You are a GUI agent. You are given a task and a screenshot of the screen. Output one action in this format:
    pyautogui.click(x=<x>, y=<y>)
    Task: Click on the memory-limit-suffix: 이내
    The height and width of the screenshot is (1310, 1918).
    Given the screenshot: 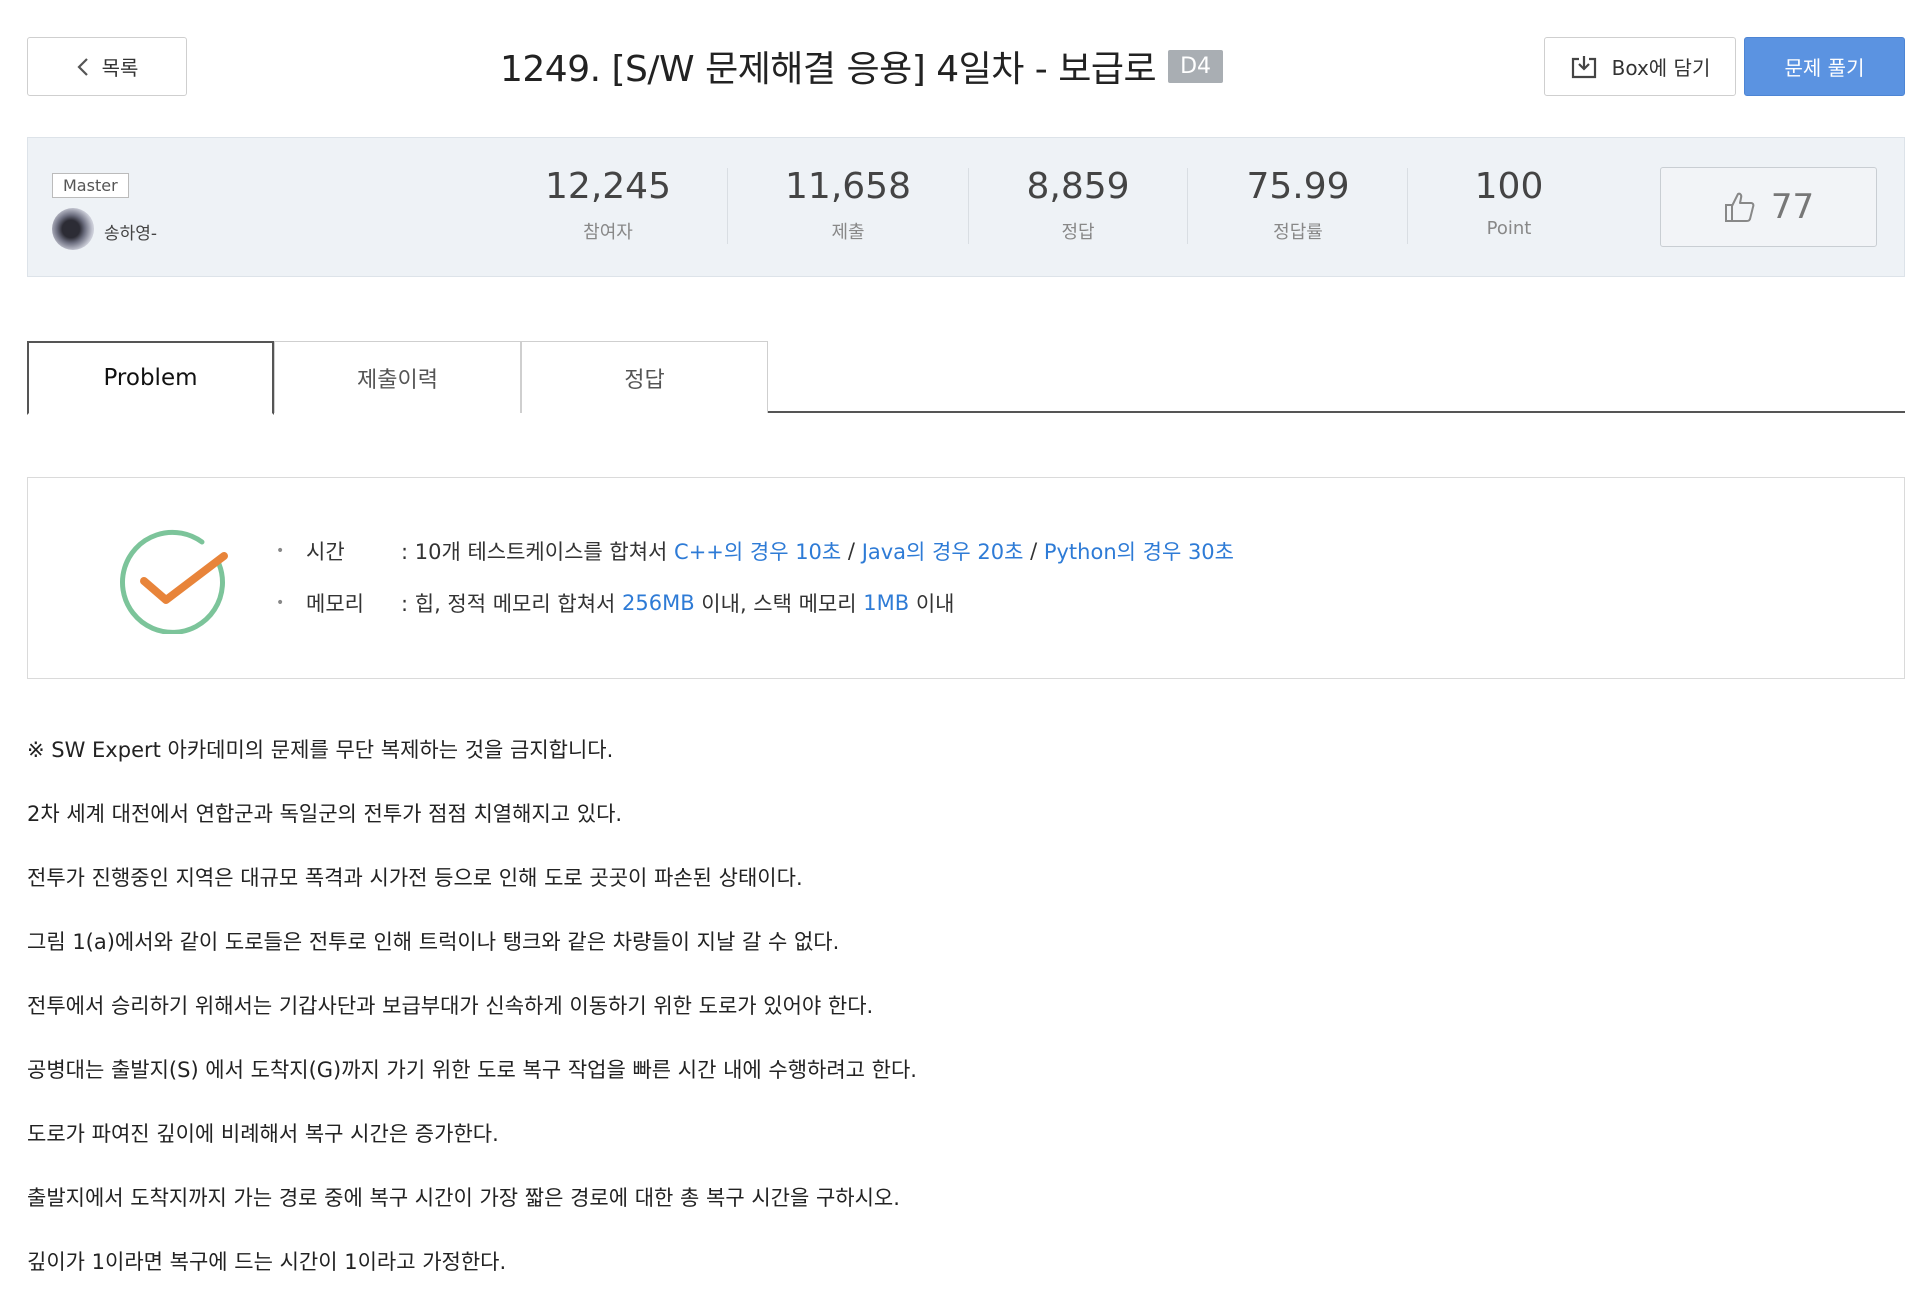 What is the action you would take?
    pyautogui.click(x=932, y=604)
    